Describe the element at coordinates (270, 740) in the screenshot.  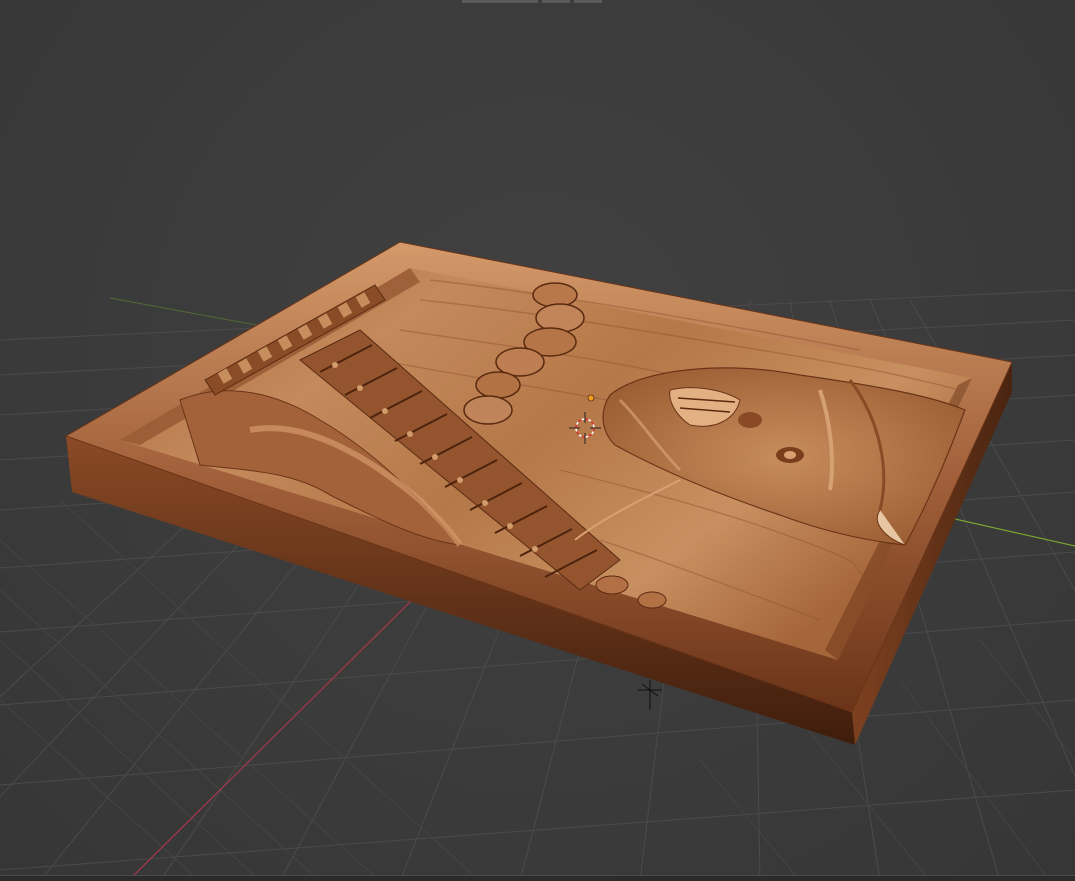
I see `x-axis-line` at that location.